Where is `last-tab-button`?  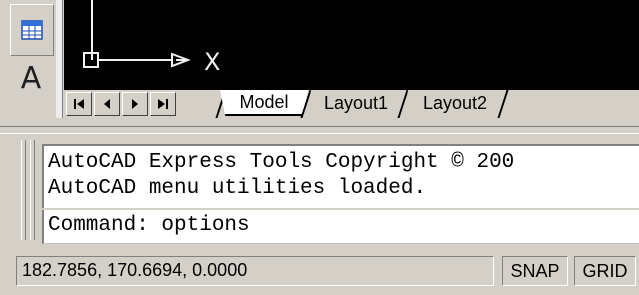 last-tab-button is located at coordinates (163, 104).